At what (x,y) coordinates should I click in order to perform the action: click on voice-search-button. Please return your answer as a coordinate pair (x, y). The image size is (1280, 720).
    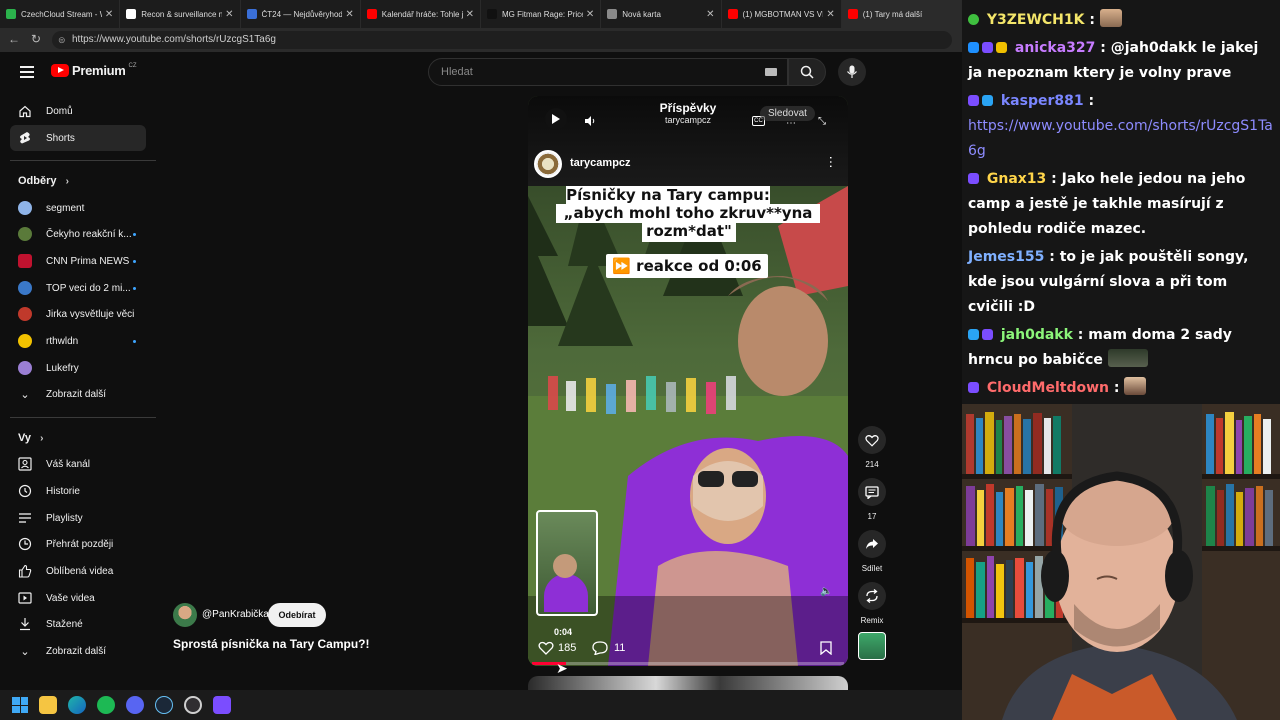
    Looking at the image, I should click on (852, 72).